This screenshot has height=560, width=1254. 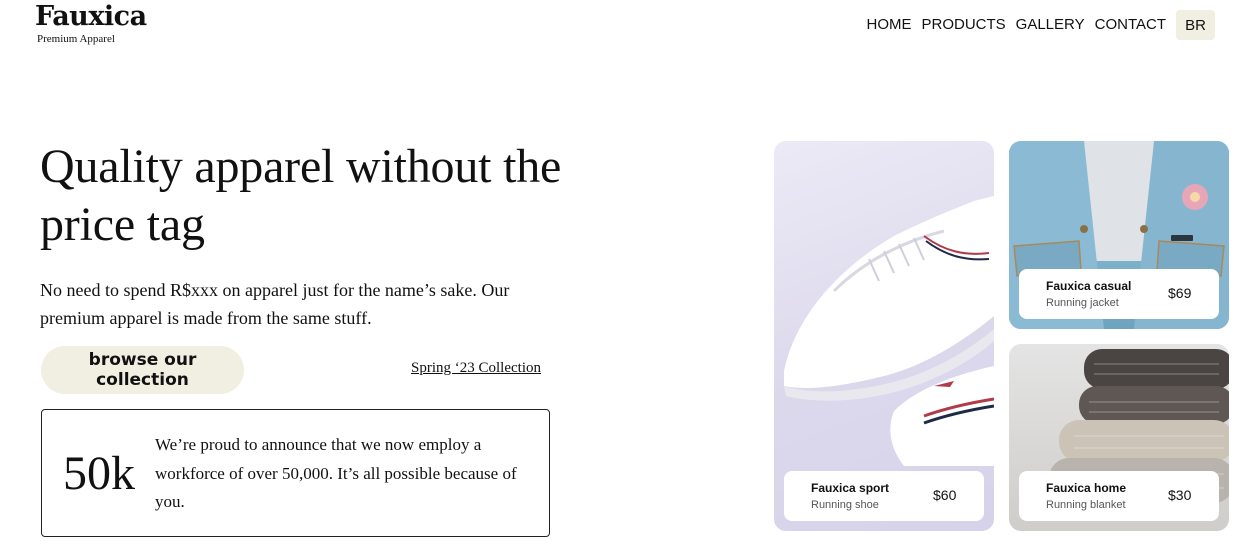 I want to click on browse-collection-button: browse our collection, so click(x=142, y=370).